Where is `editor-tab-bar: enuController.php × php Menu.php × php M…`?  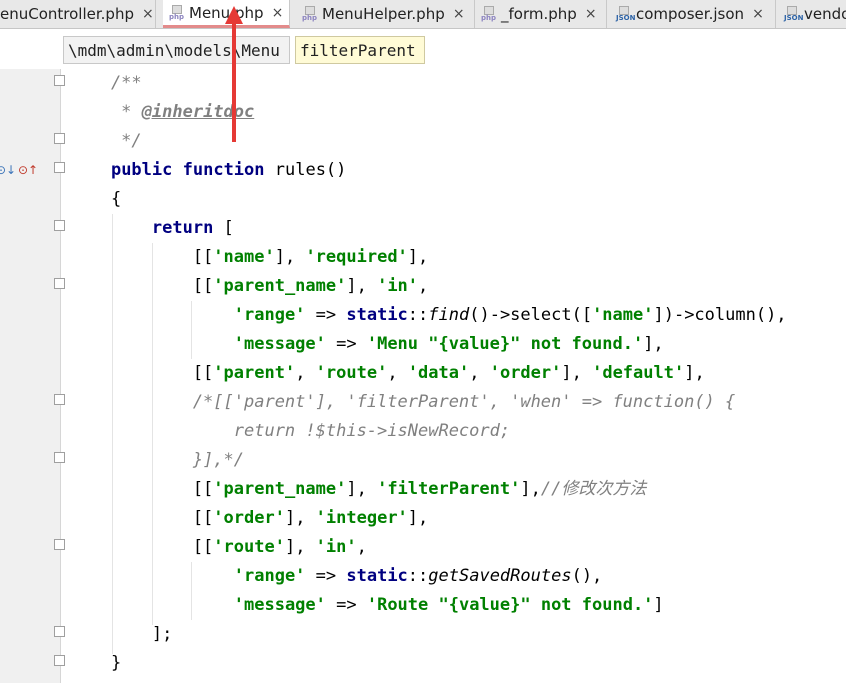
editor-tab-bar: enuController.php × php Menu.php × php M… is located at coordinates (423, 14).